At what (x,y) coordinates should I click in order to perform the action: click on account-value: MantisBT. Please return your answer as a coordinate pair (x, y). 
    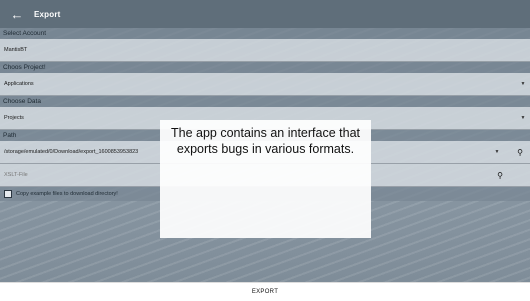
    Looking at the image, I should click on (16, 50).